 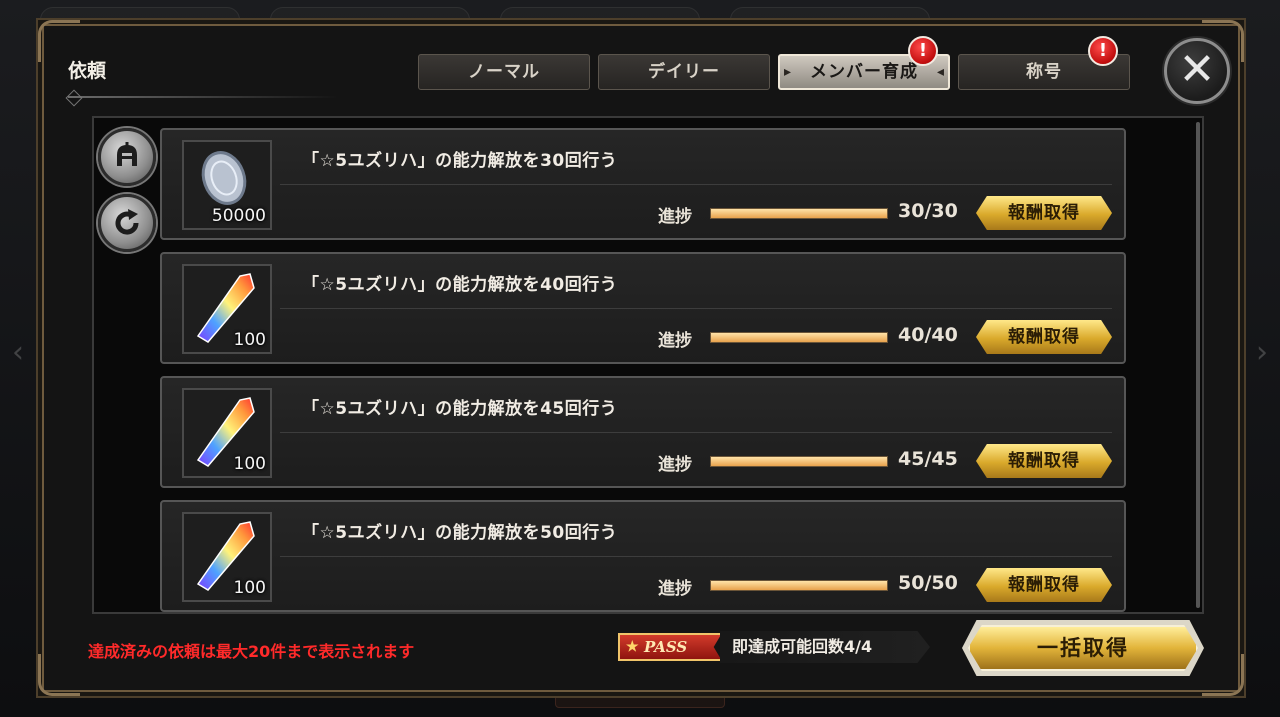 I want to click on close-button: ✕, so click(x=1197, y=71).